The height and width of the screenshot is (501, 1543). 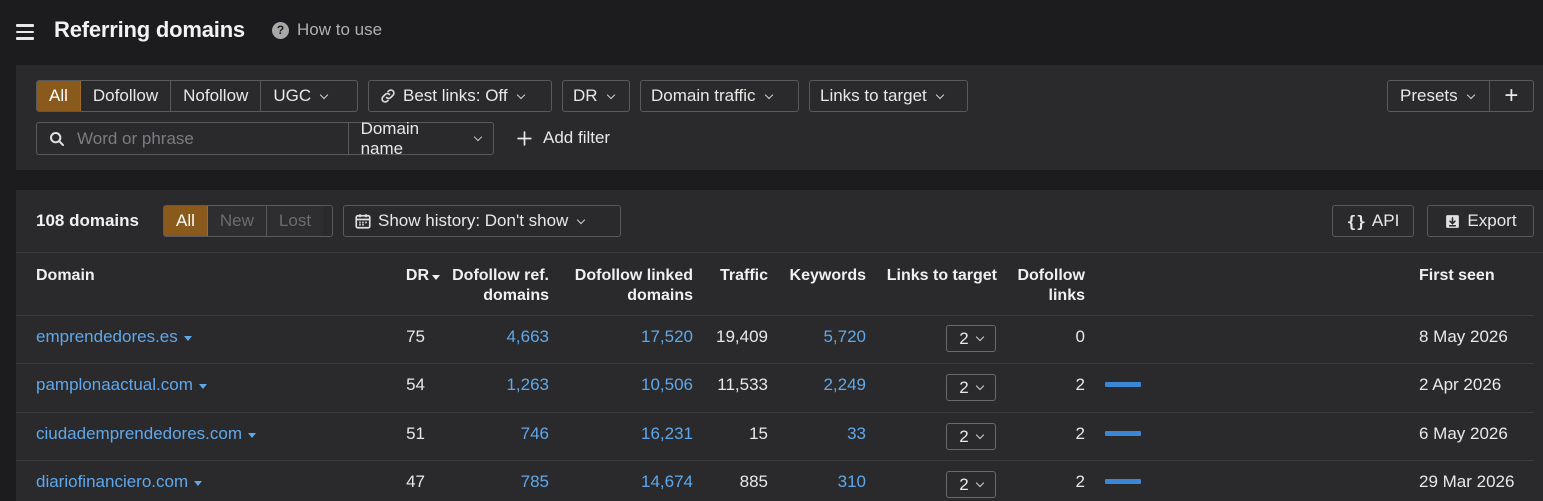 What do you see at coordinates (1373, 221) in the screenshot?
I see `api-button: {} API` at bounding box center [1373, 221].